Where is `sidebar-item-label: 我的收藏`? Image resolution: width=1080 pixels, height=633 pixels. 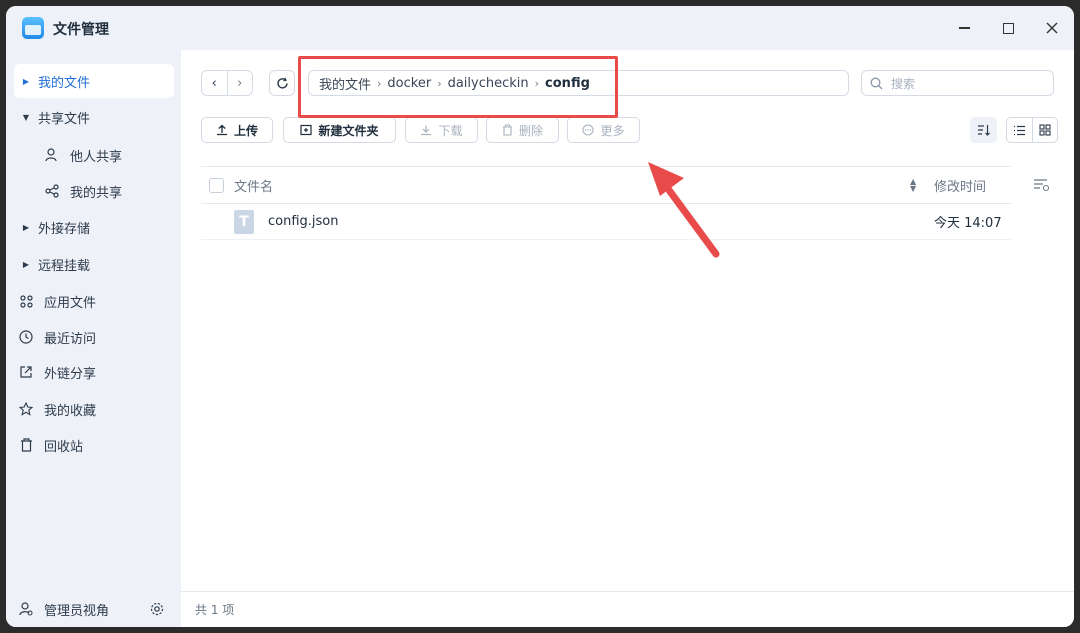
sidebar-item-label: 我的收藏 is located at coordinates (70, 411).